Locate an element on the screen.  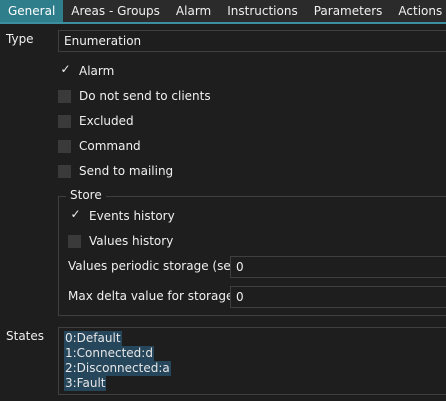
do-not-send-checkbox-label: Do not send to clients is located at coordinates (145, 96).